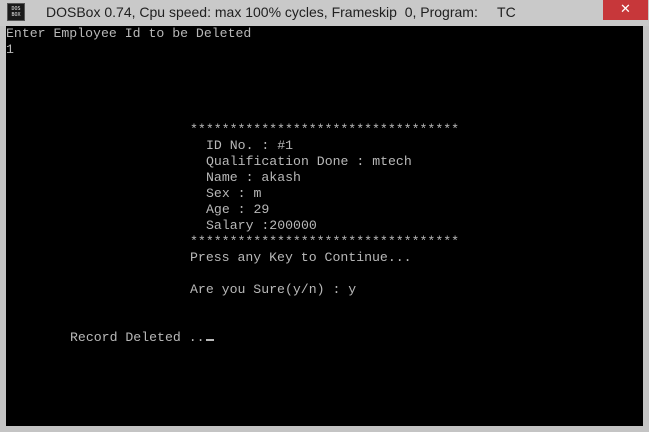 Image resolution: width=649 pixels, height=432 pixels. Describe the element at coordinates (250, 145) in the screenshot. I see `record-id: ID No. : #1` at that location.